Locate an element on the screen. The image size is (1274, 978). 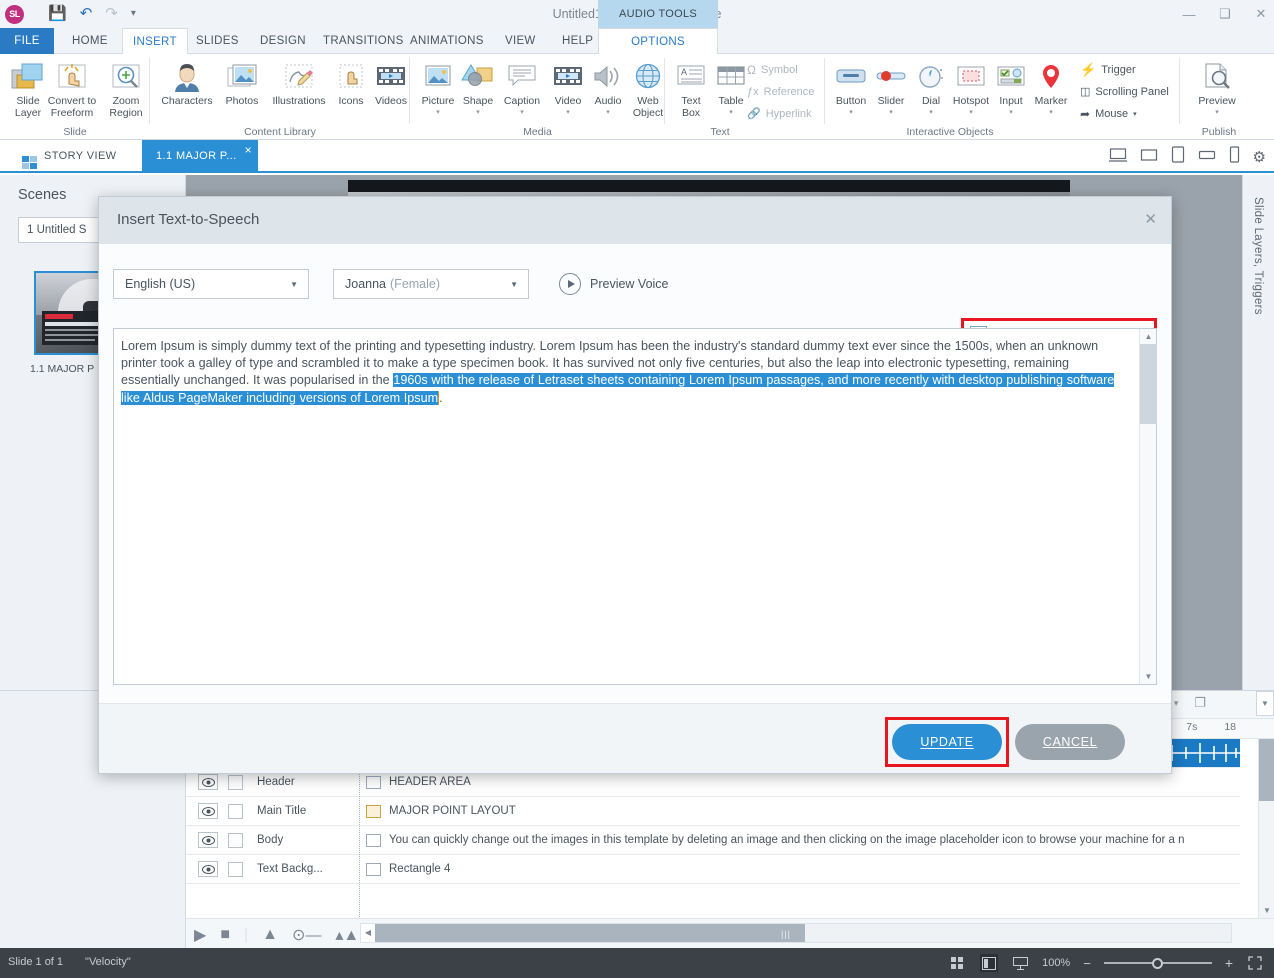
table-row: MAJOR POINT LAYOUT is located at coordinates (800, 811).